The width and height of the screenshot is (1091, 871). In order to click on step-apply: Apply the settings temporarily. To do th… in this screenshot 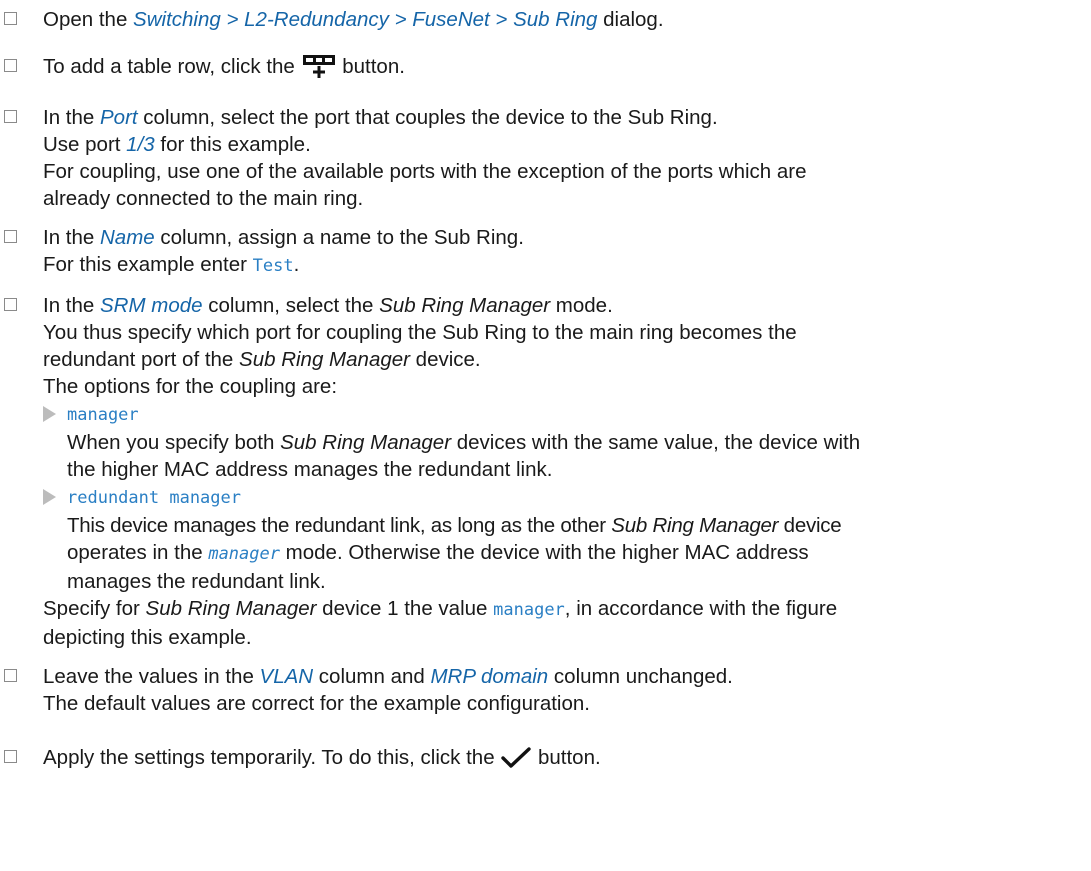, I will do `click(545, 760)`.